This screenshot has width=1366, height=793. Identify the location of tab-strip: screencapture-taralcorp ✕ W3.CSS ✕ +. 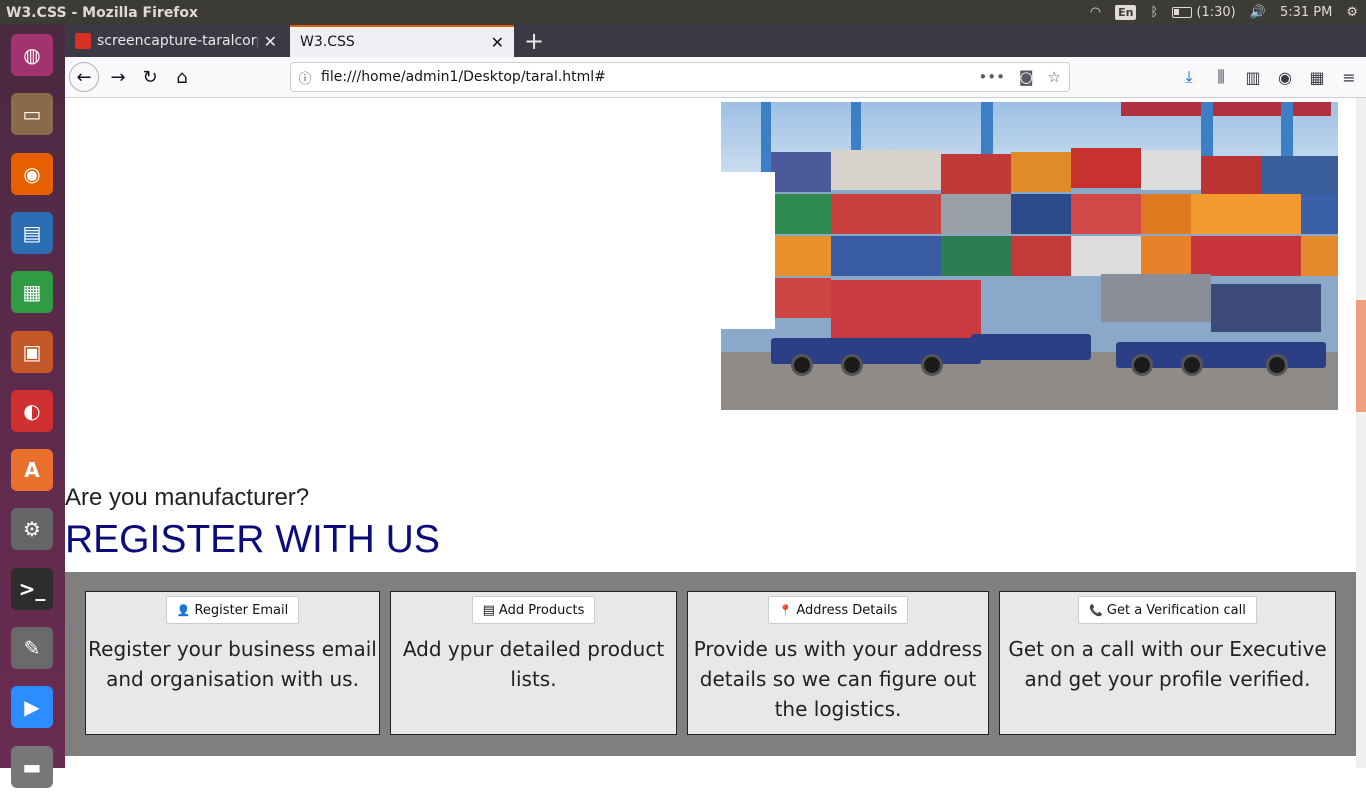
(715, 41).